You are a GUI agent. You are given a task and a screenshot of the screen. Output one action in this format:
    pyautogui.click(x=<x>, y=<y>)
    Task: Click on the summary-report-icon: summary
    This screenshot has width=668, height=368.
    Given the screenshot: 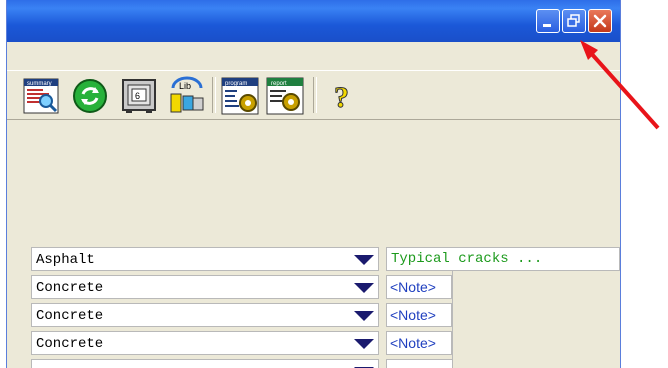 What is the action you would take?
    pyautogui.click(x=41, y=96)
    